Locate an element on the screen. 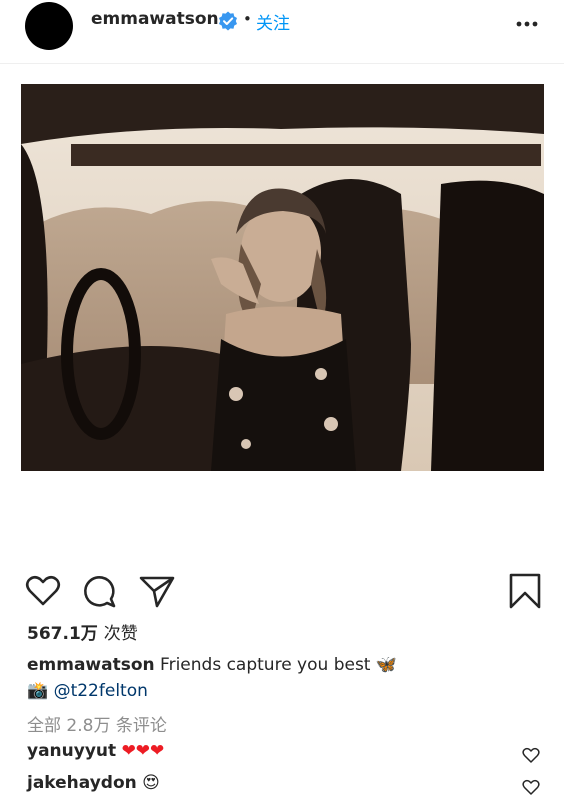 The height and width of the screenshot is (802, 564). comment-row: yanuyyut ❤❤❤ is located at coordinates (95, 751).